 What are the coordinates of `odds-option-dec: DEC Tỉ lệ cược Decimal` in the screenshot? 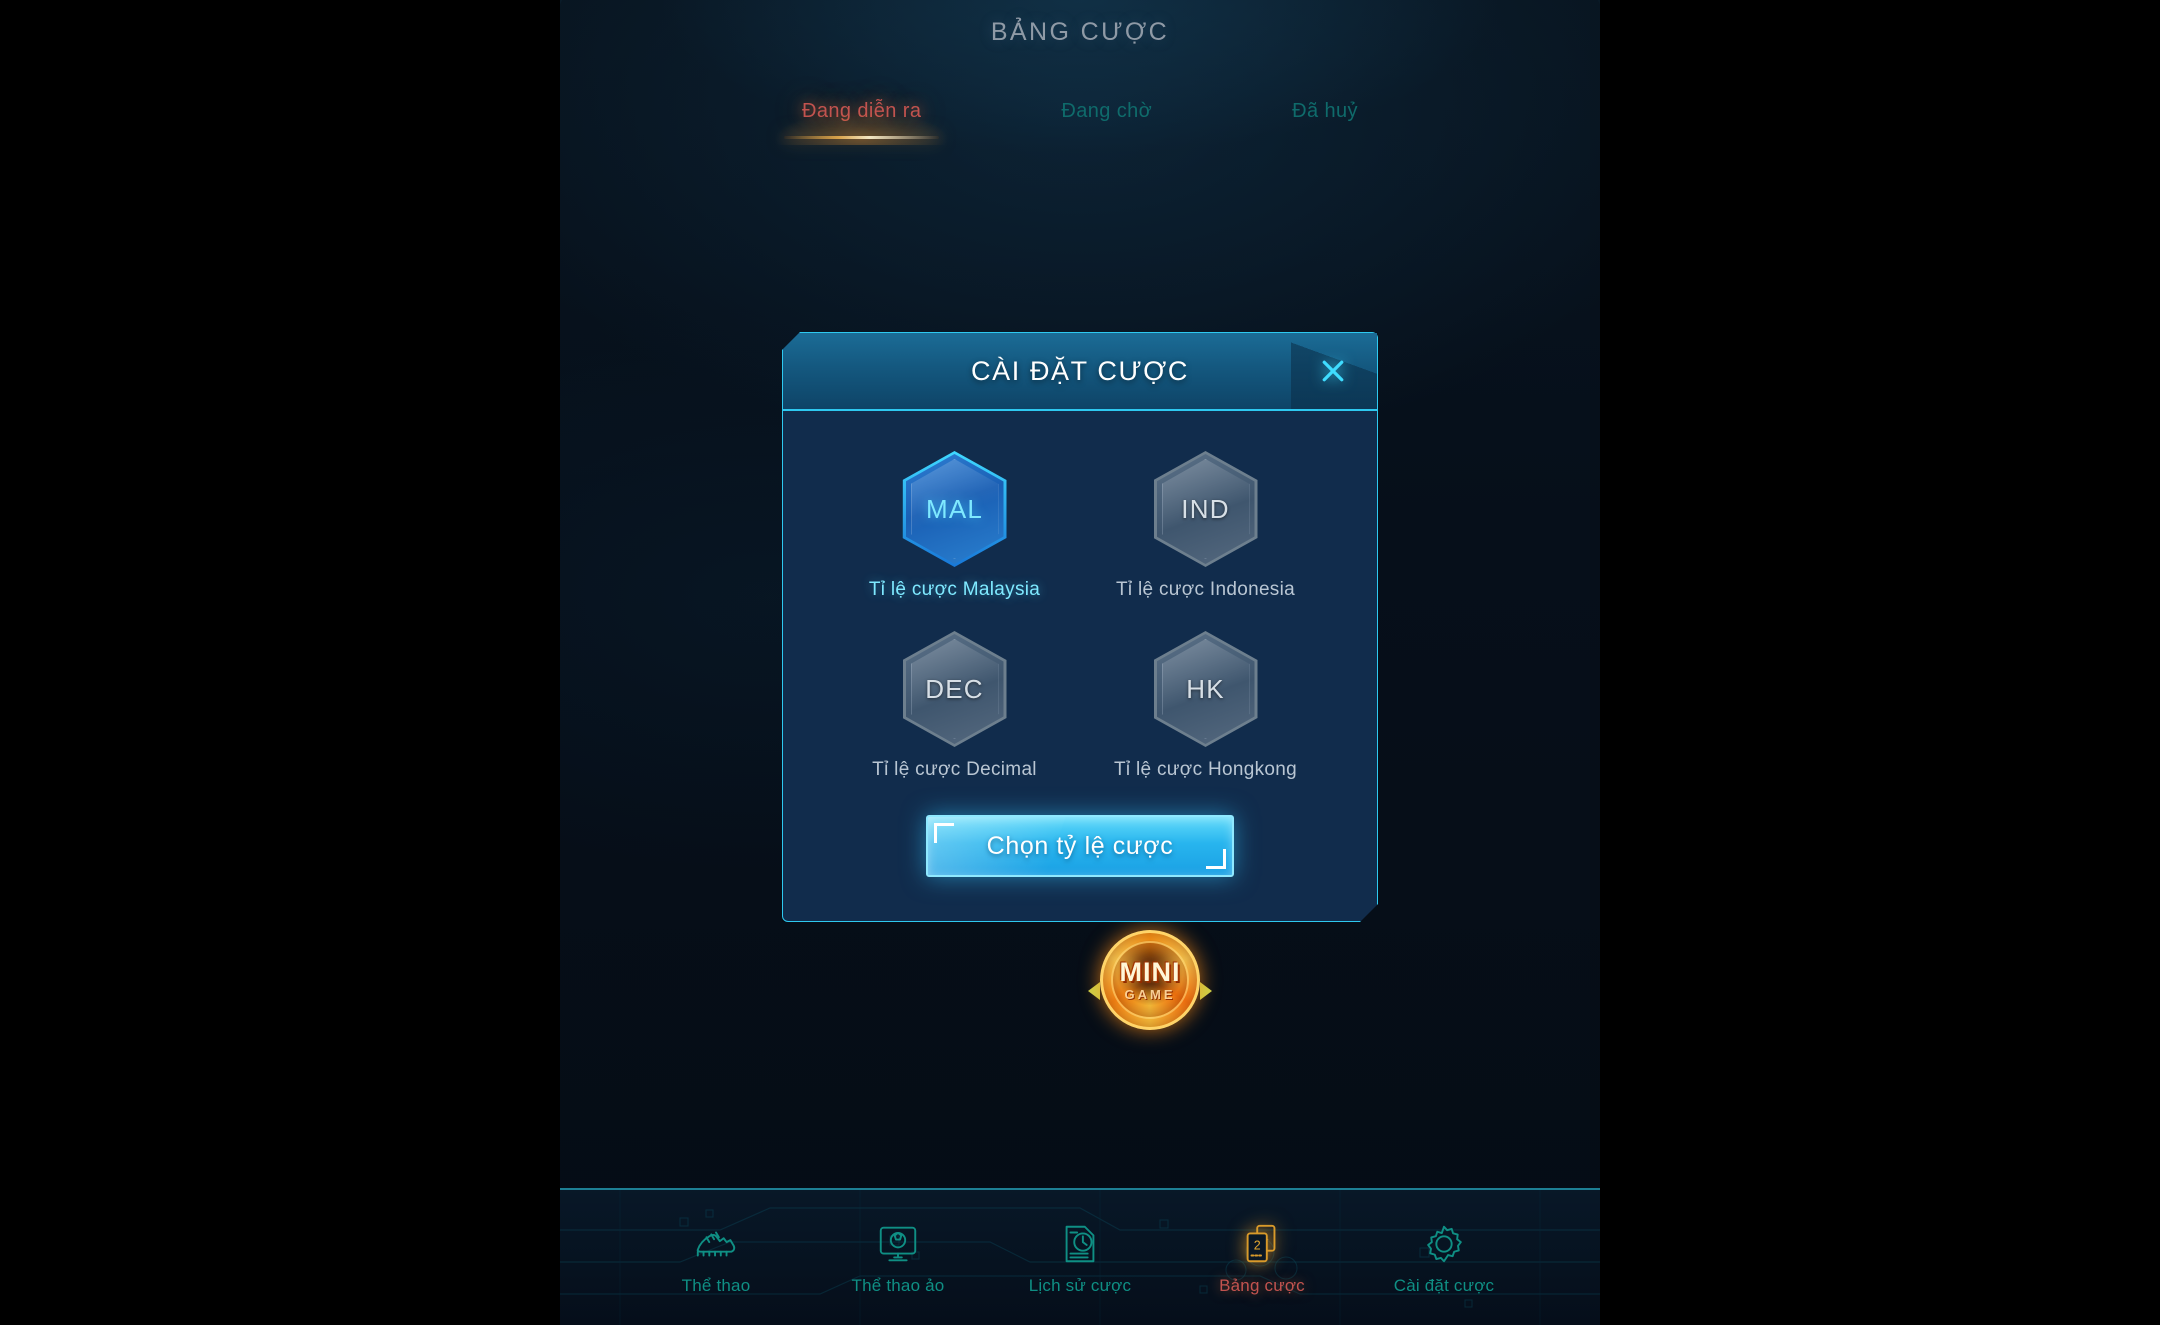 It's located at (954, 706).